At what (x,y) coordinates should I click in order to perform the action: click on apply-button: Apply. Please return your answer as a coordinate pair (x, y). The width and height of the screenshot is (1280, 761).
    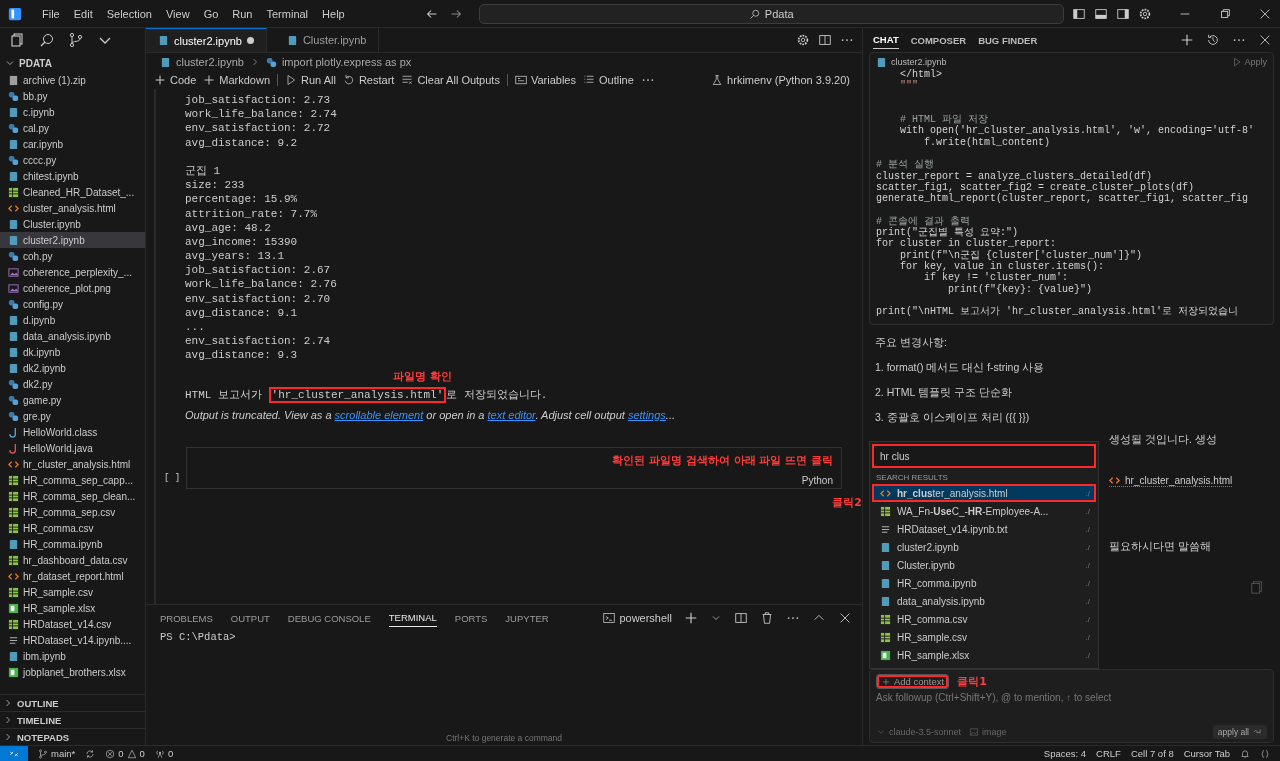
    Looking at the image, I should click on (1249, 62).